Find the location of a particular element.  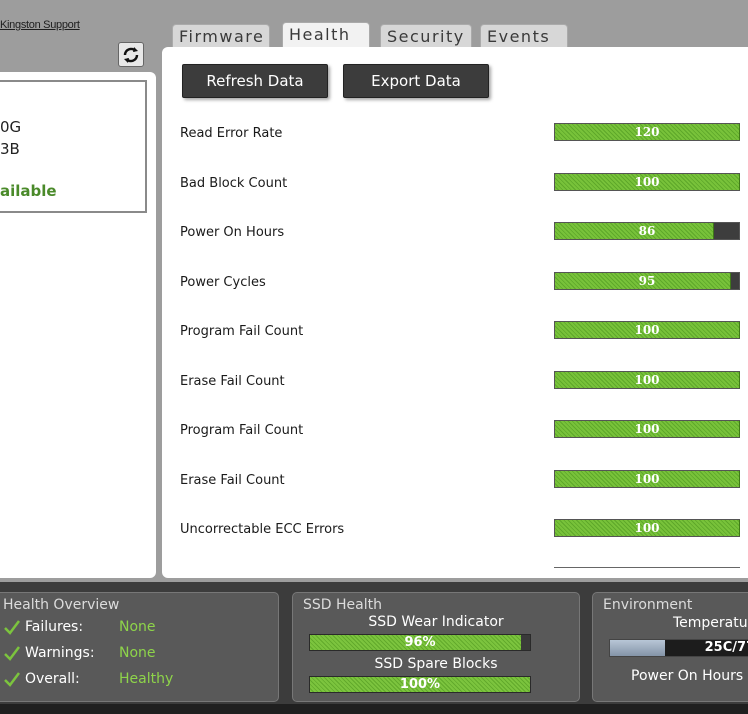

tab-health: Health is located at coordinates (326, 35).